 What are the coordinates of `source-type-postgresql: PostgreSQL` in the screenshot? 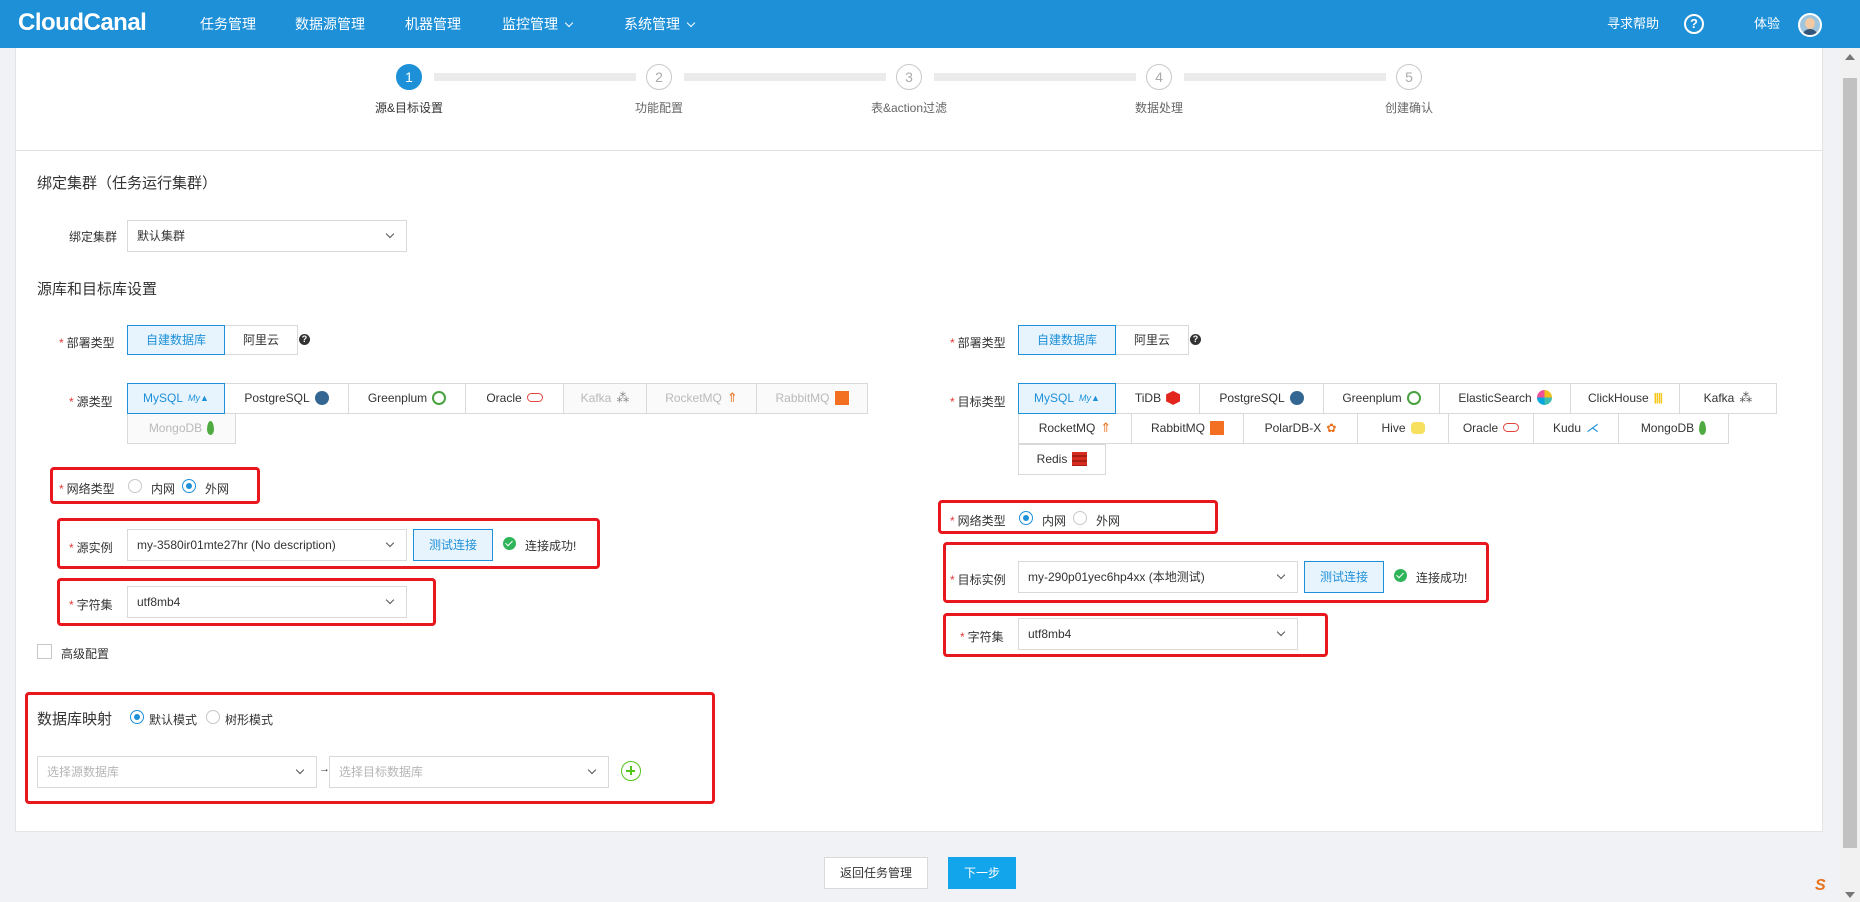 It's located at (286, 398).